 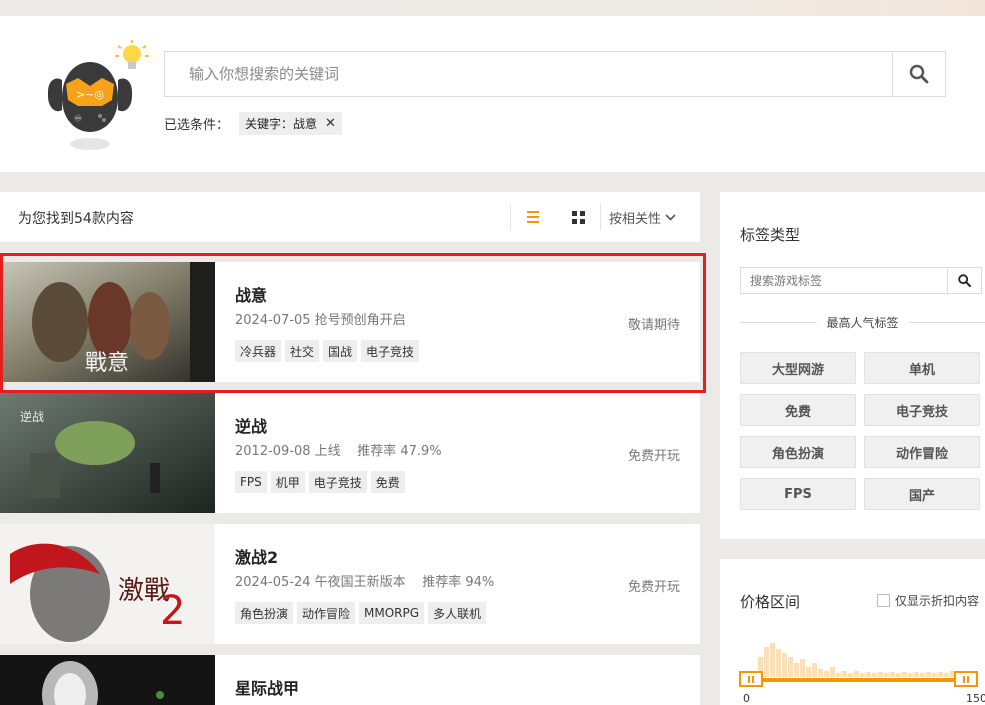 What do you see at coordinates (281, 123) in the screenshot?
I see `filter-chip-label: 关键字：战意` at bounding box center [281, 123].